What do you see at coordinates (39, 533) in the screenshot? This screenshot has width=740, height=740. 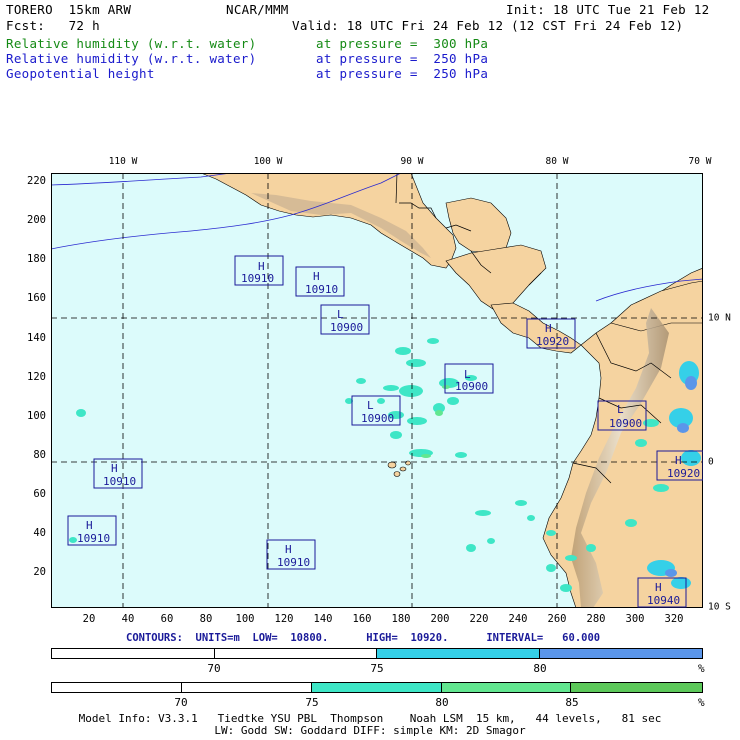 I see `y-tick: 40` at bounding box center [39, 533].